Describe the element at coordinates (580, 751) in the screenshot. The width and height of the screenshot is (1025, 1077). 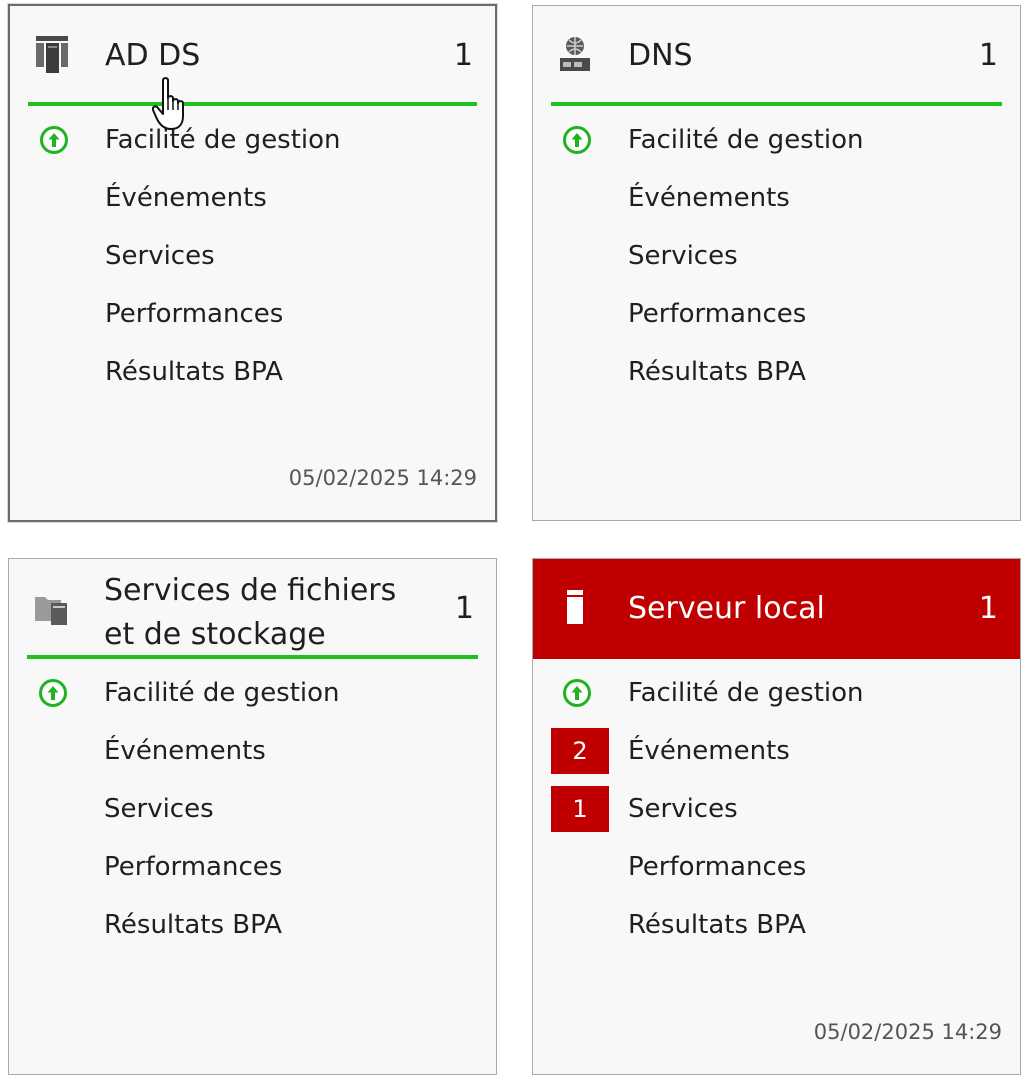
I see `events-alert-badge: 2` at that location.